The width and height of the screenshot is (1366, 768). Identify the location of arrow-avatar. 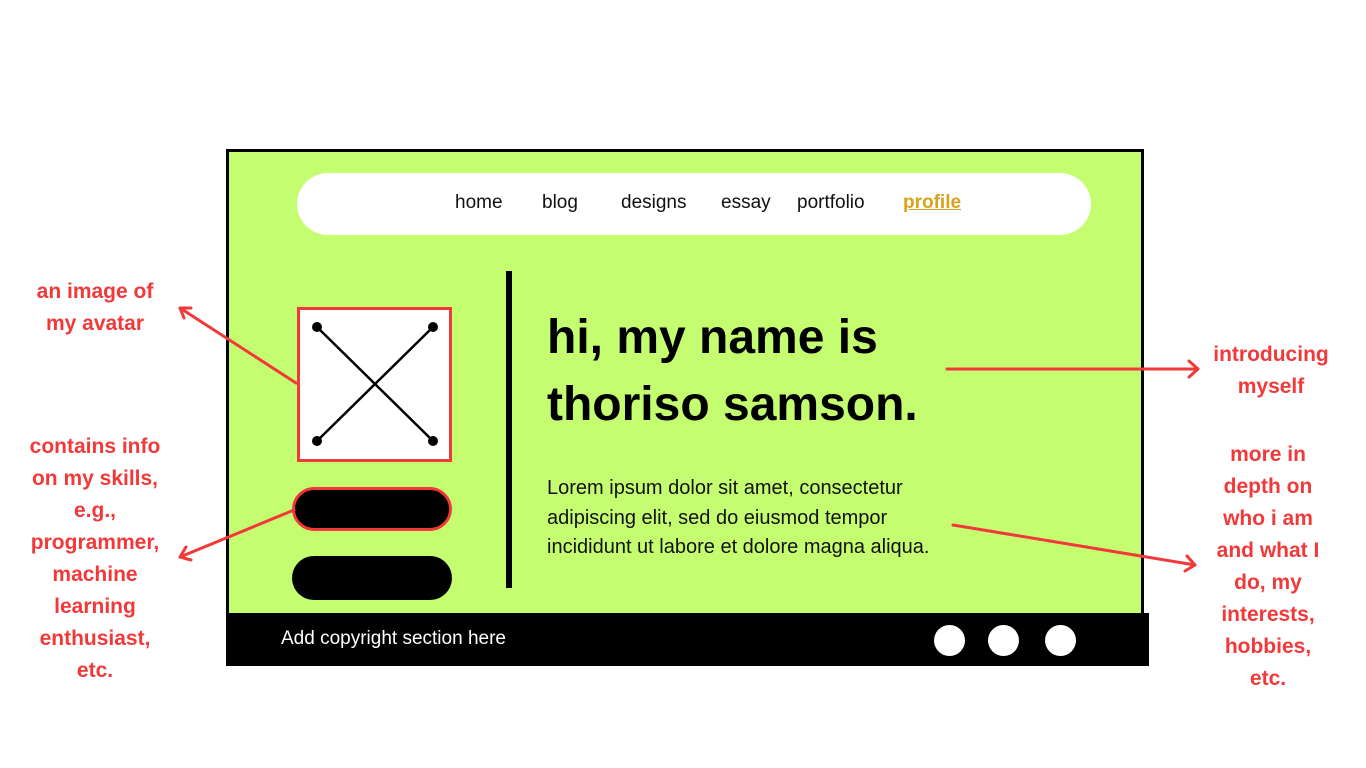
(238, 345).